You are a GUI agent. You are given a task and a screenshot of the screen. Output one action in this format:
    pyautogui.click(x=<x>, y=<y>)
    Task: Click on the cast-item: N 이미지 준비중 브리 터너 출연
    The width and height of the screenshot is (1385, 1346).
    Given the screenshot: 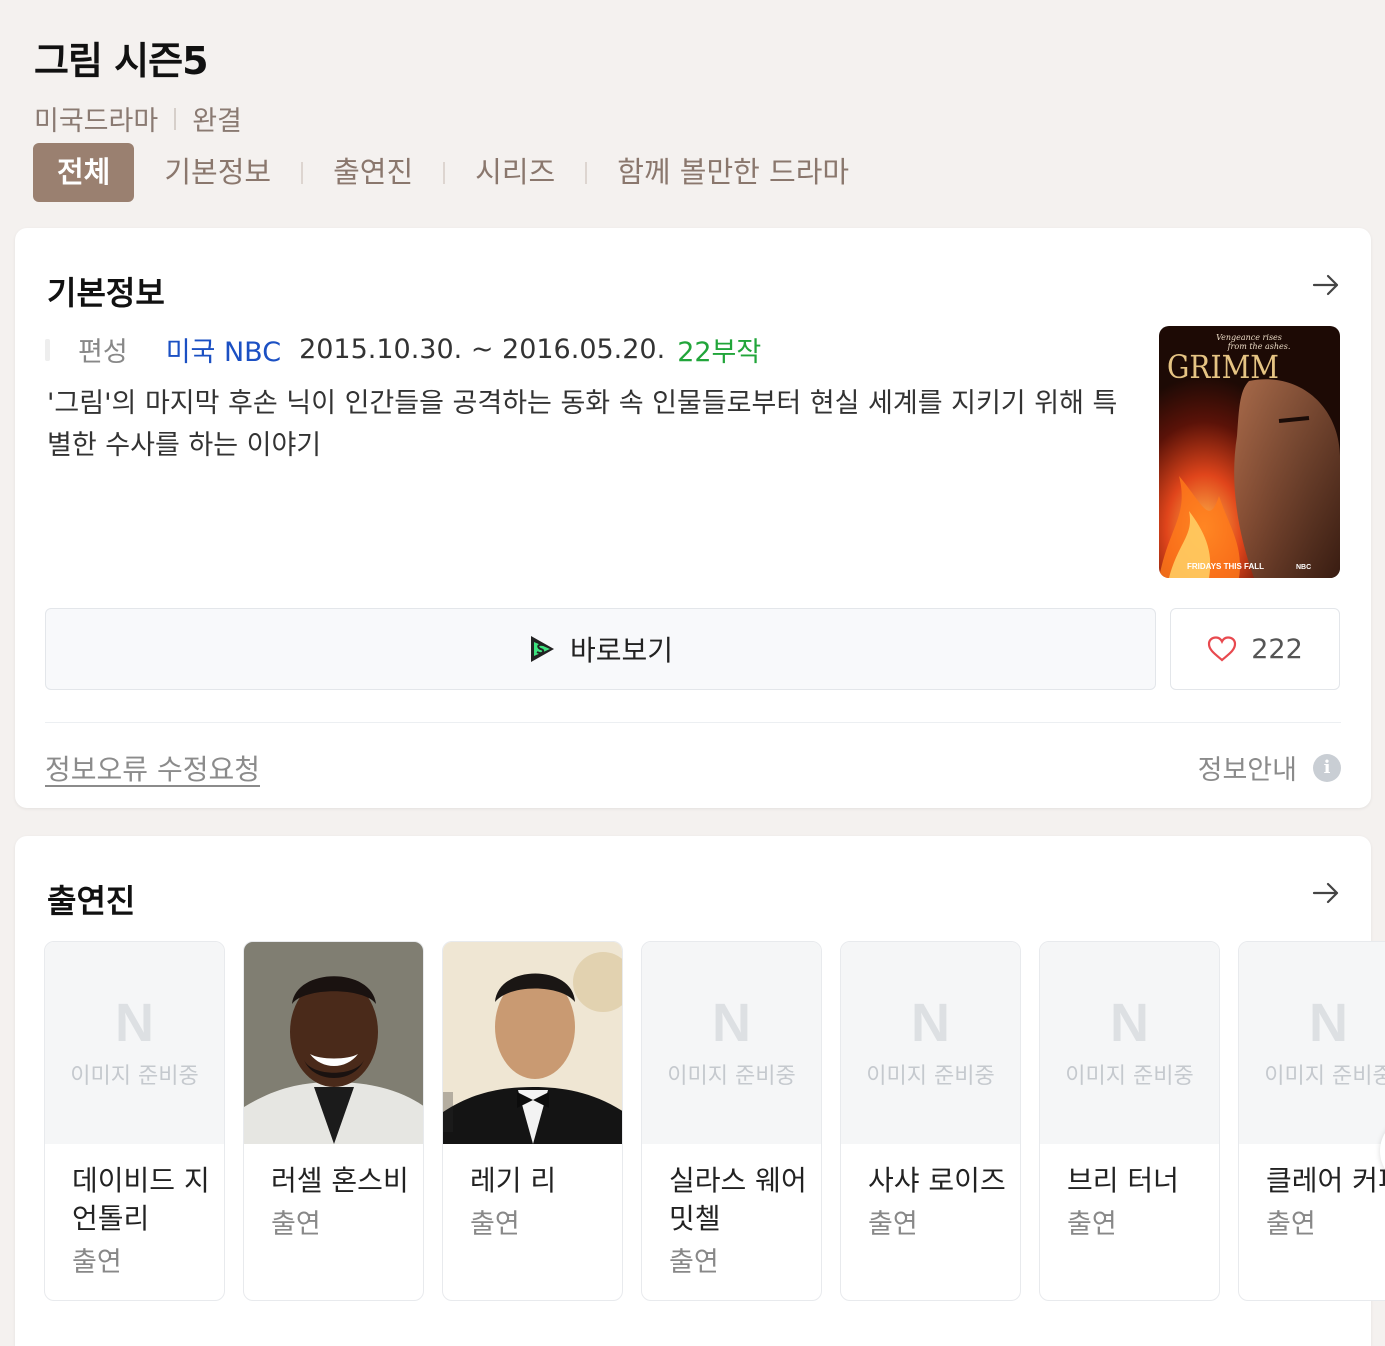 What is the action you would take?
    pyautogui.click(x=1129, y=1121)
    